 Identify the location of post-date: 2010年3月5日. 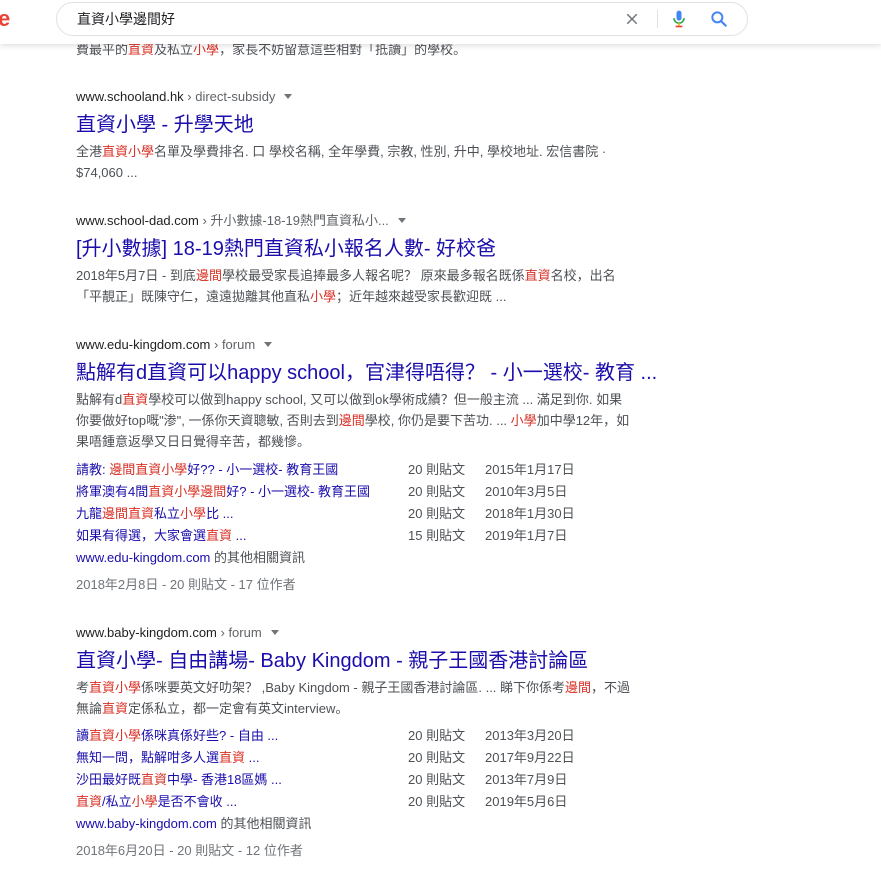
(526, 491).